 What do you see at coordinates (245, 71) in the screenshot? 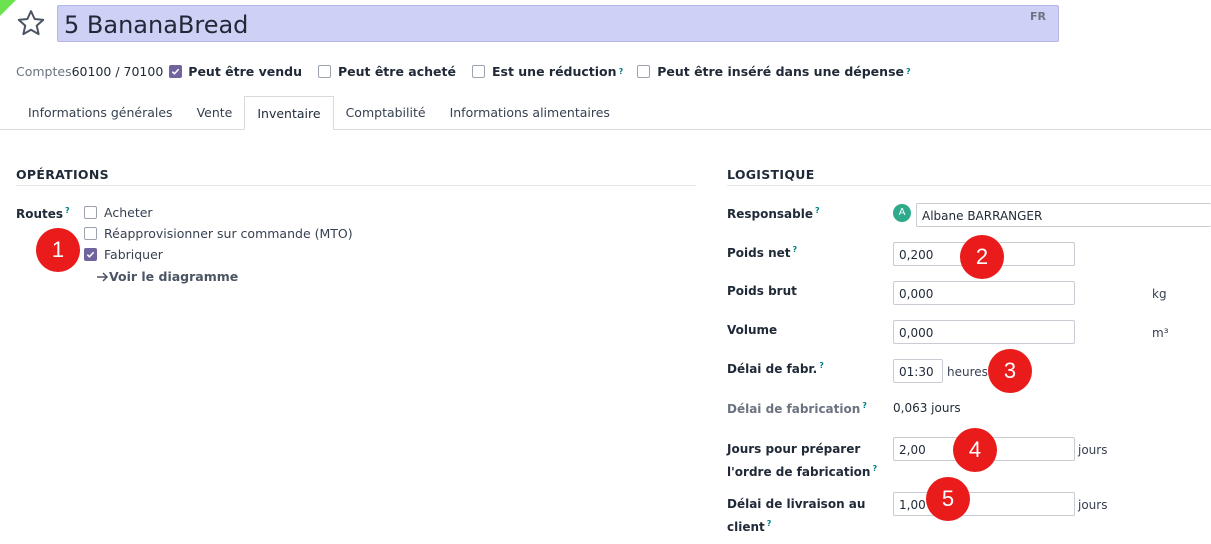
I see `can-be-sold-label: Peut être vendu` at bounding box center [245, 71].